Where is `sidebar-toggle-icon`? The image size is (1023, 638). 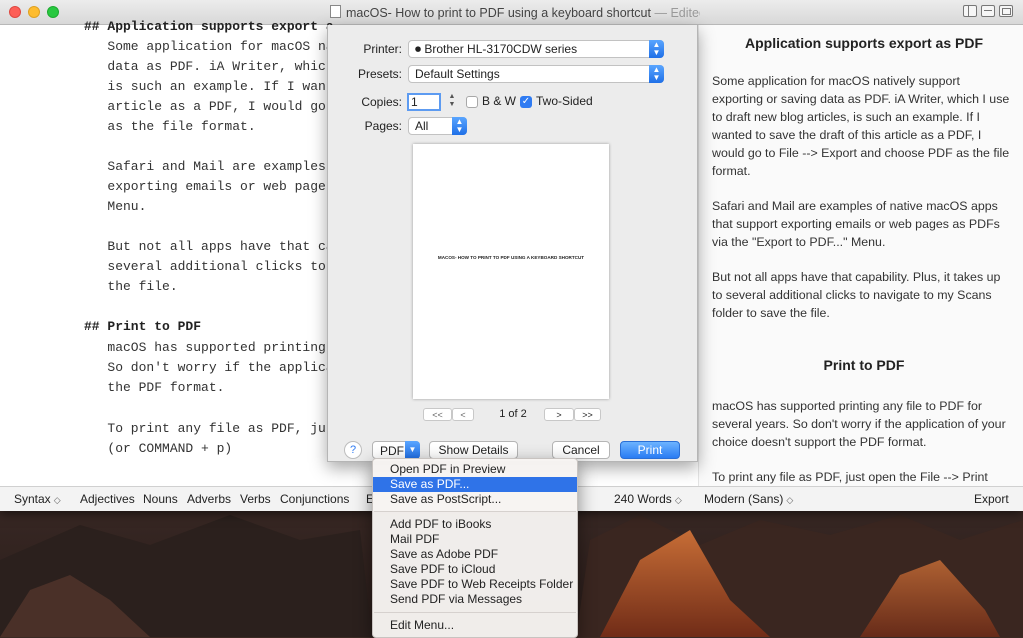
sidebar-toggle-icon is located at coordinates (970, 11).